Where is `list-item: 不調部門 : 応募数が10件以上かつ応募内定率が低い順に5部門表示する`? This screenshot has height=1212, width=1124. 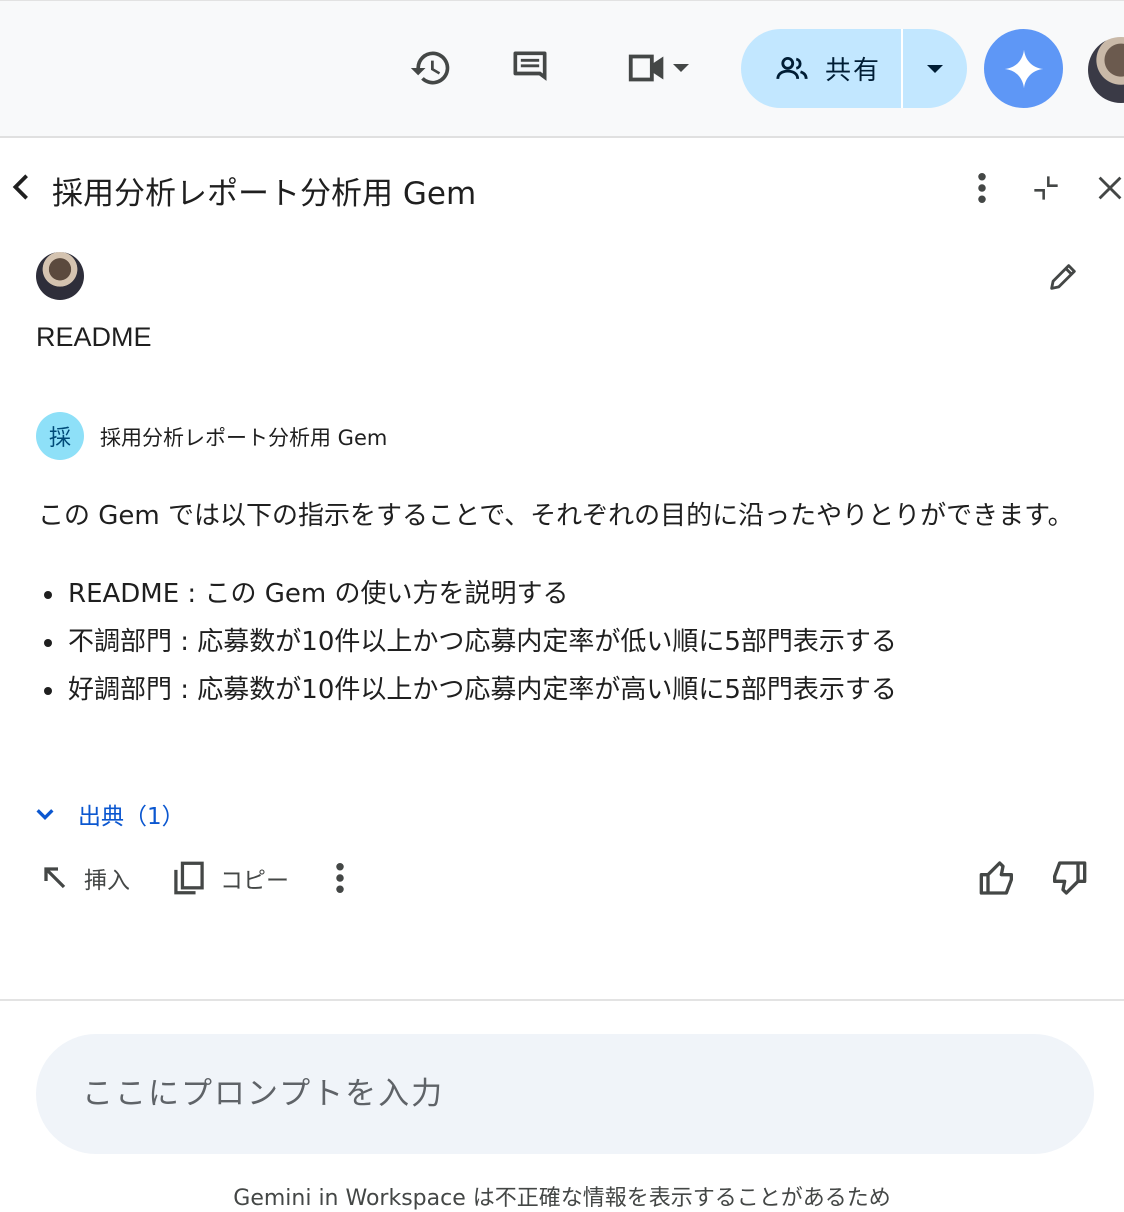
list-item: 不調部門 : 応募数が10件以上かつ応募内定率が低い順に5部門表示する is located at coordinates (563, 642).